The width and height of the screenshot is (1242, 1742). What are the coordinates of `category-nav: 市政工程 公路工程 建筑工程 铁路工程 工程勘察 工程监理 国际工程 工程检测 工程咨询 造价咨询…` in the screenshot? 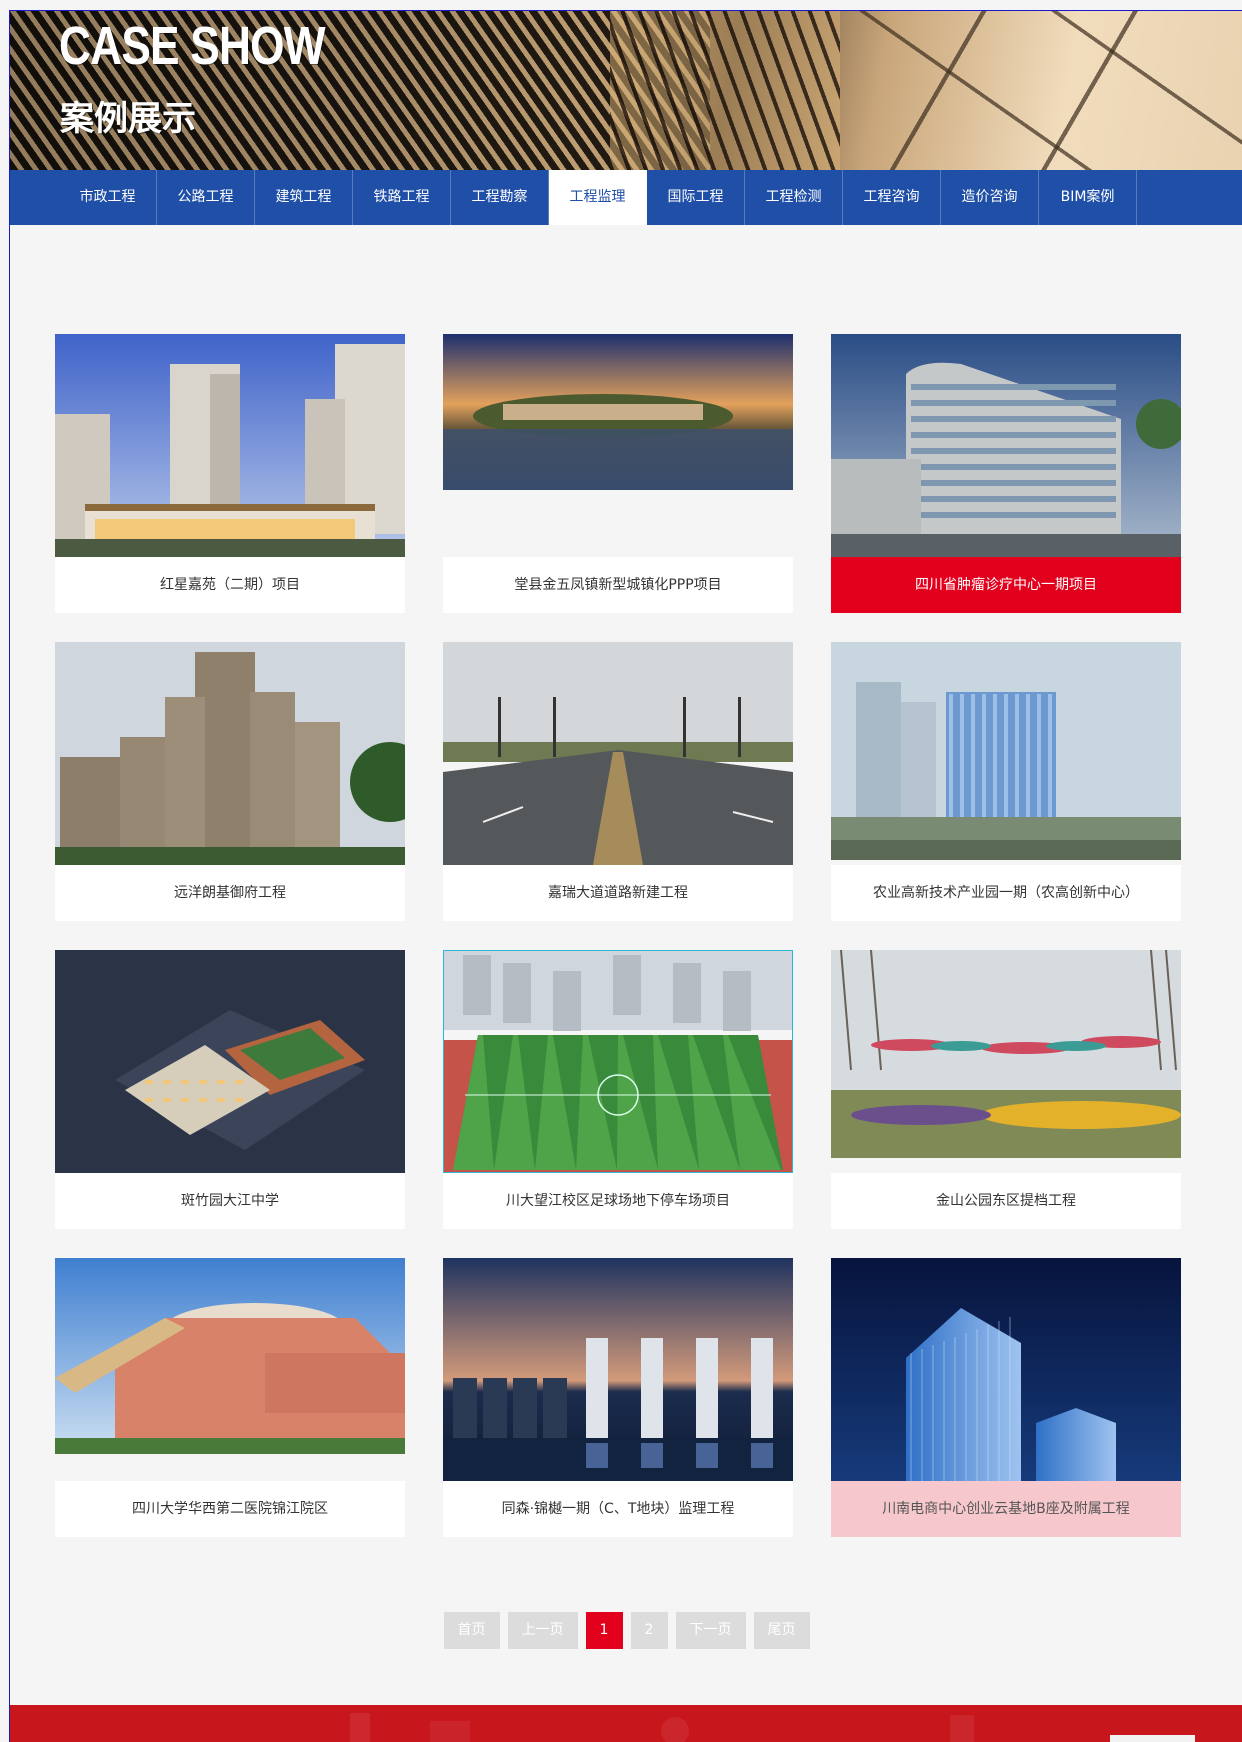 It's located at (626, 197).